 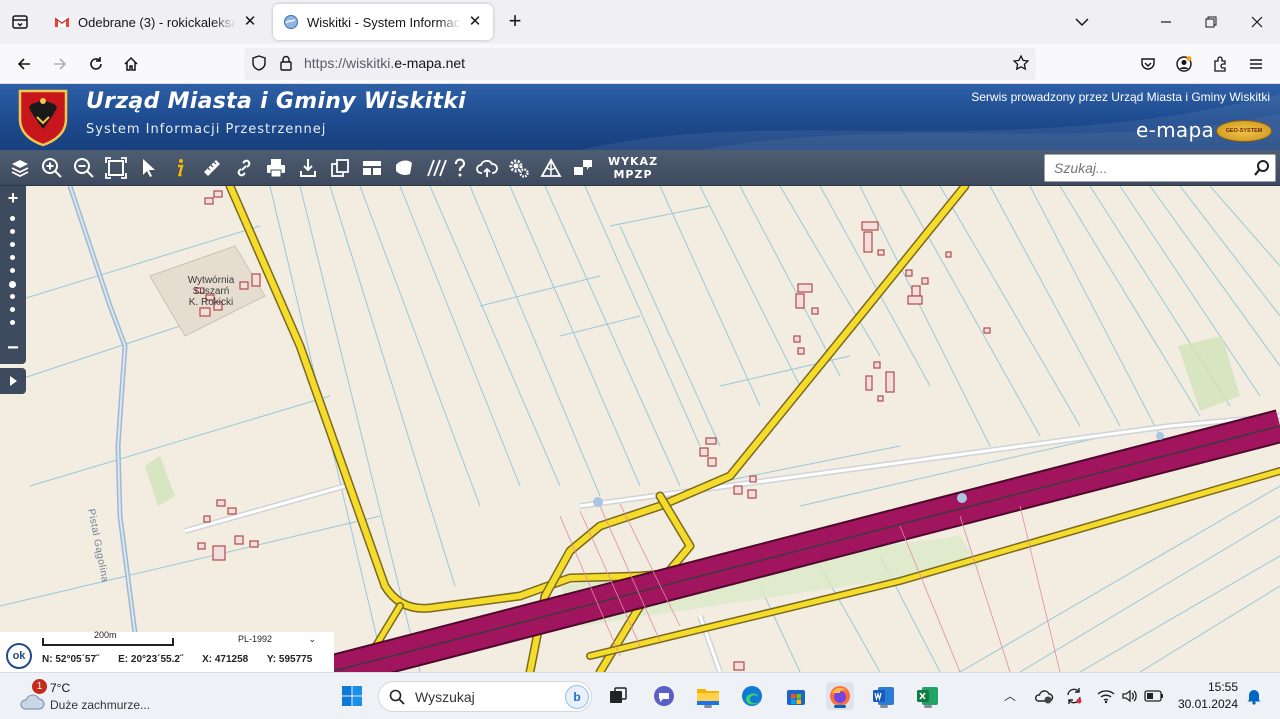 What do you see at coordinates (884, 696) in the screenshot?
I see `word-icon` at bounding box center [884, 696].